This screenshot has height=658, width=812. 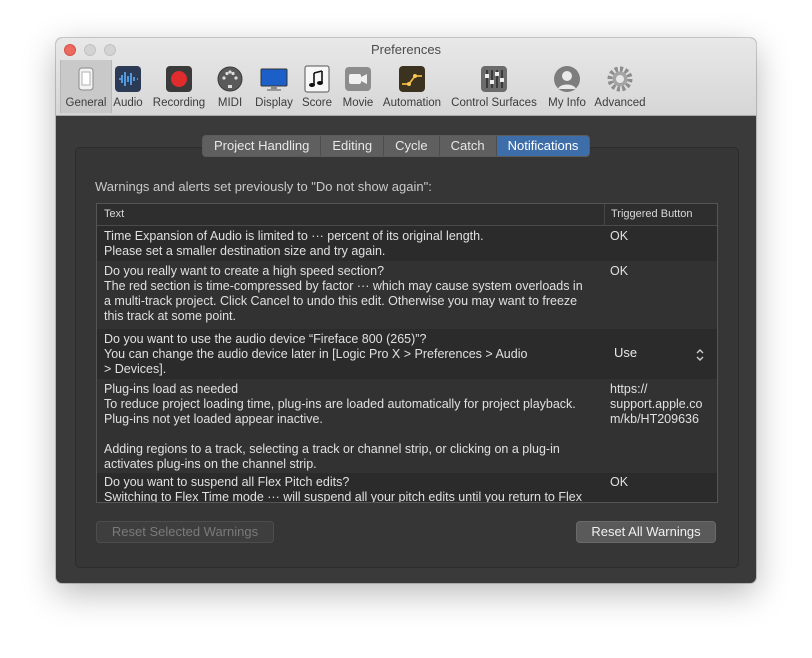 What do you see at coordinates (179, 103) in the screenshot?
I see `toolbar-label-recording: Recording` at bounding box center [179, 103].